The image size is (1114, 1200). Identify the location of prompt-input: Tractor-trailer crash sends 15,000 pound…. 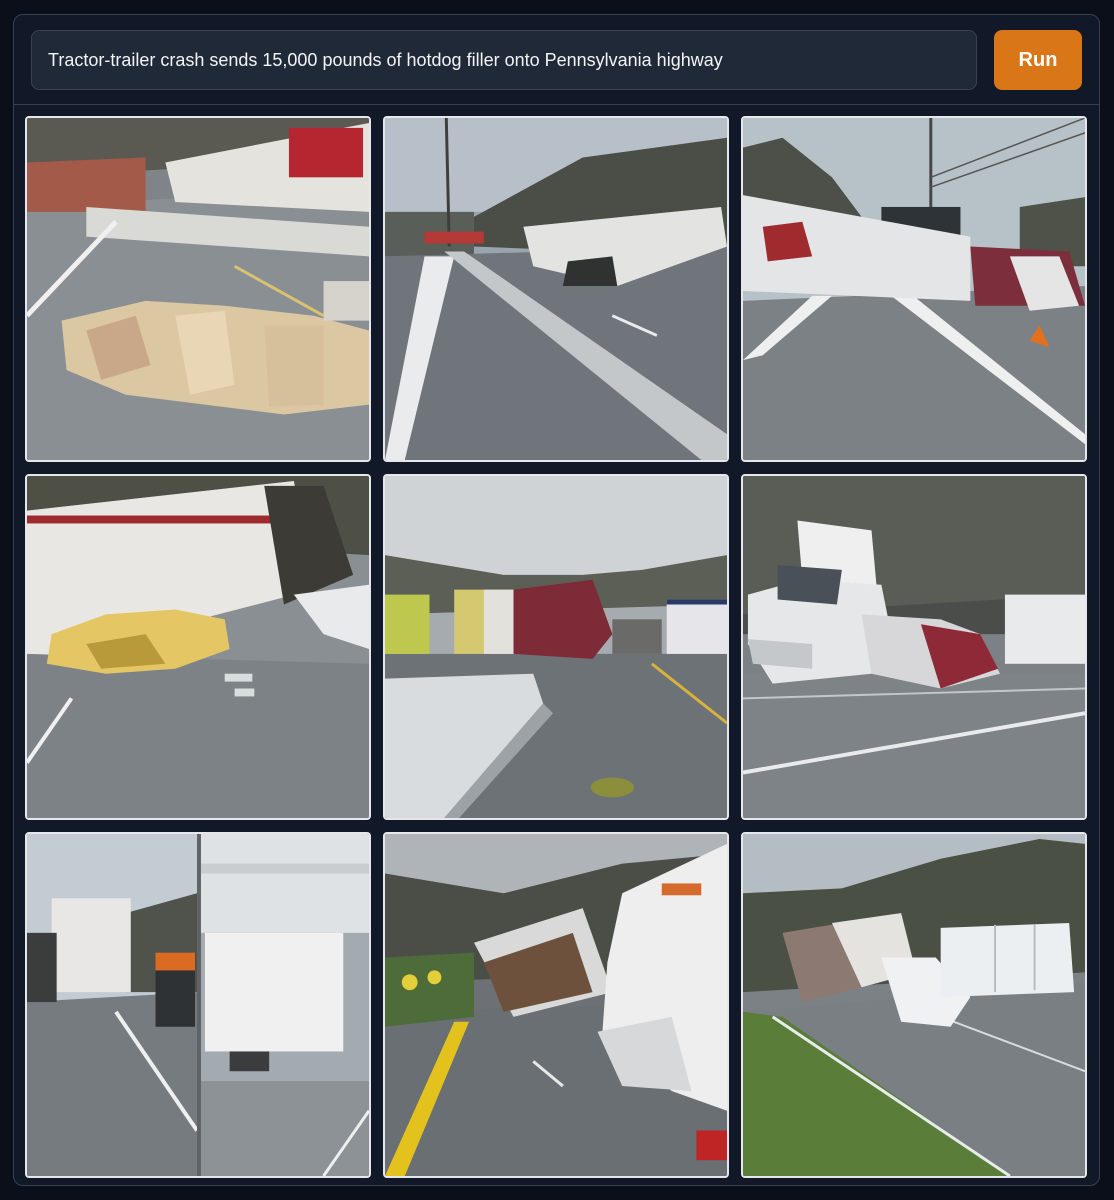
(504, 60).